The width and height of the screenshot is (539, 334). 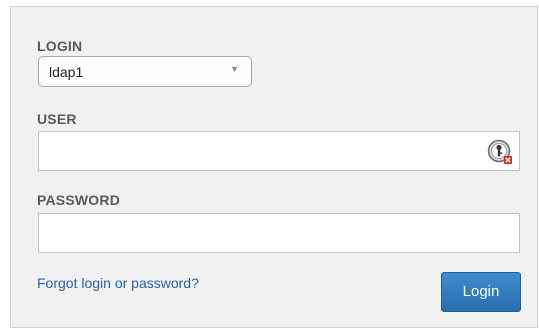 I want to click on login-label: LOGIN, so click(x=60, y=46).